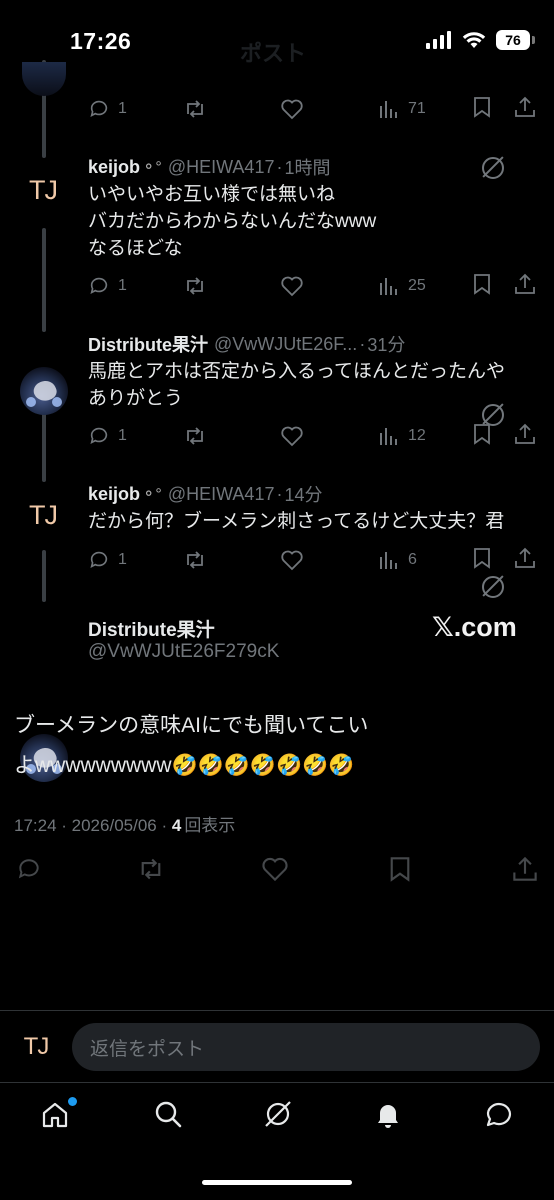 This screenshot has height=1200, width=554. I want to click on post-text-line: ありがとう, so click(136, 398).